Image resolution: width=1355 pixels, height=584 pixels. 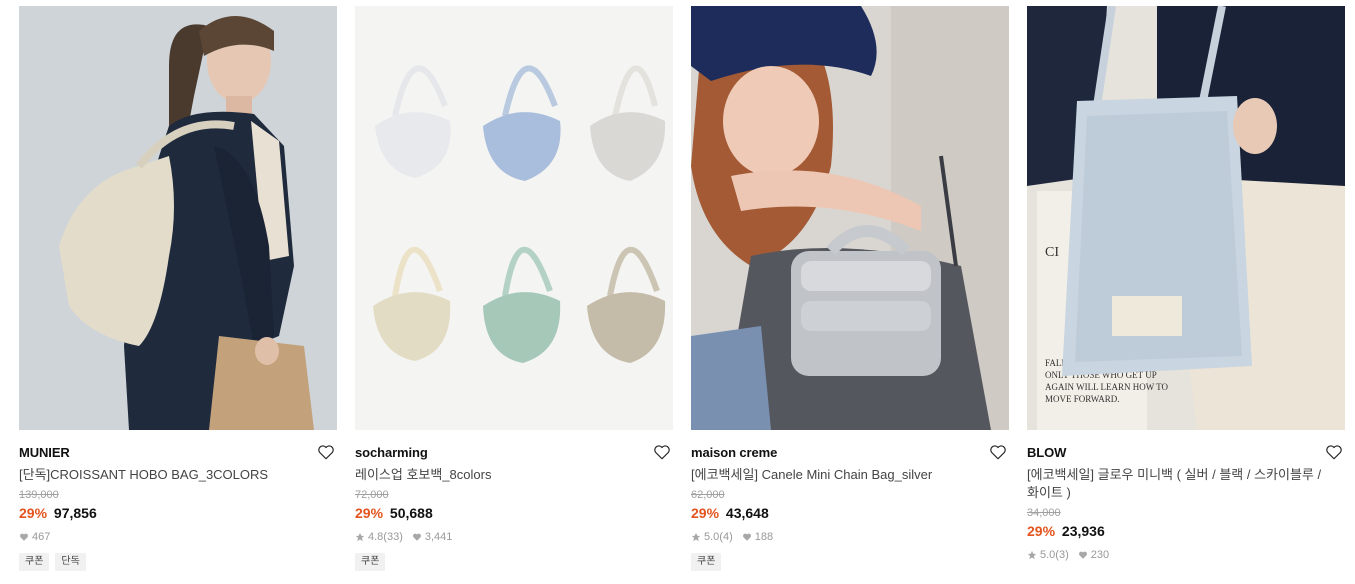 What do you see at coordinates (850, 453) in the screenshot?
I see `brand-row: maison creme` at bounding box center [850, 453].